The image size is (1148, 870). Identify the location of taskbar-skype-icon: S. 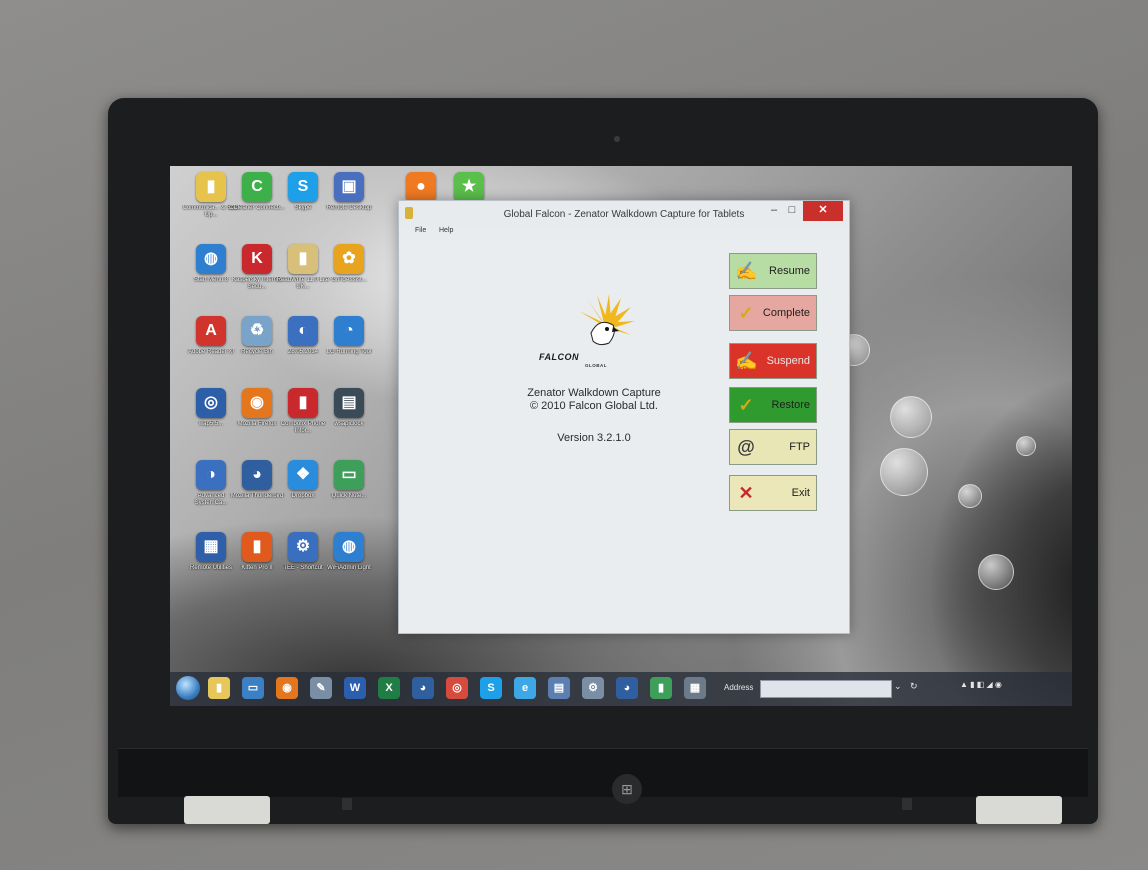
(491, 688).